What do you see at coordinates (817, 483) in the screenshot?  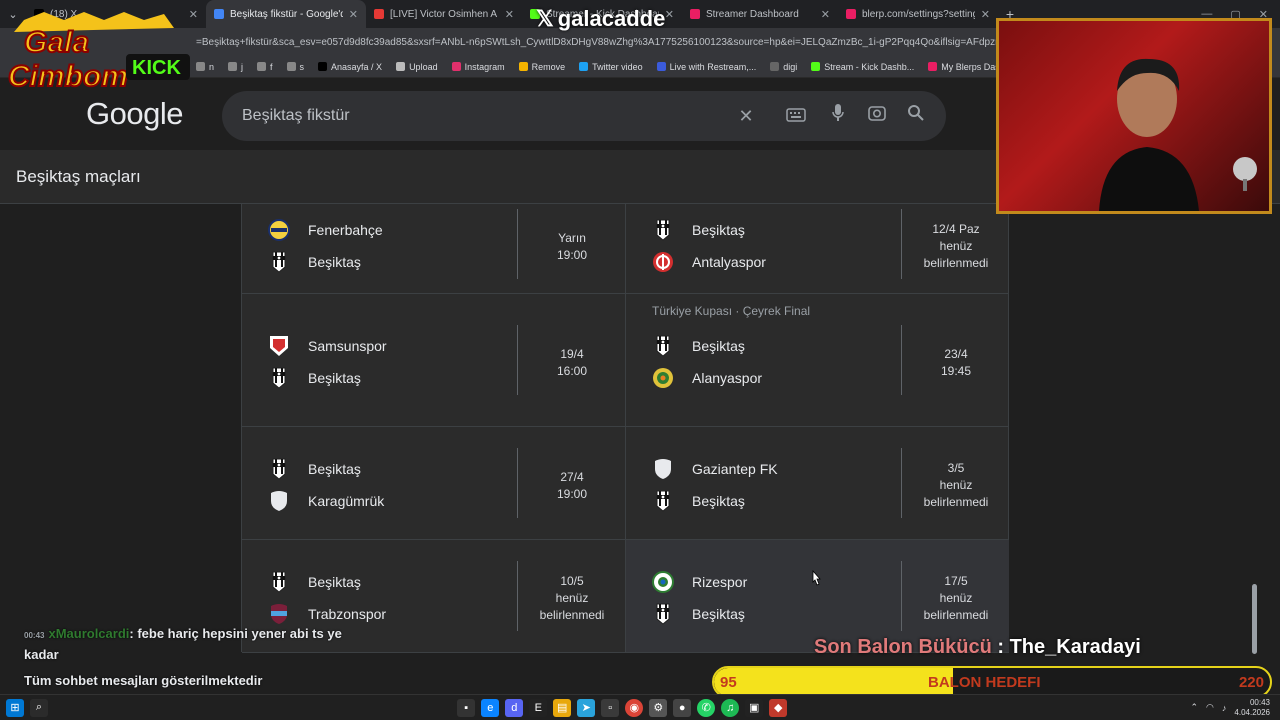 I see `match-card: Gaziantep FK Beşiktaş 3/5 henüz belirlenmedi` at bounding box center [817, 483].